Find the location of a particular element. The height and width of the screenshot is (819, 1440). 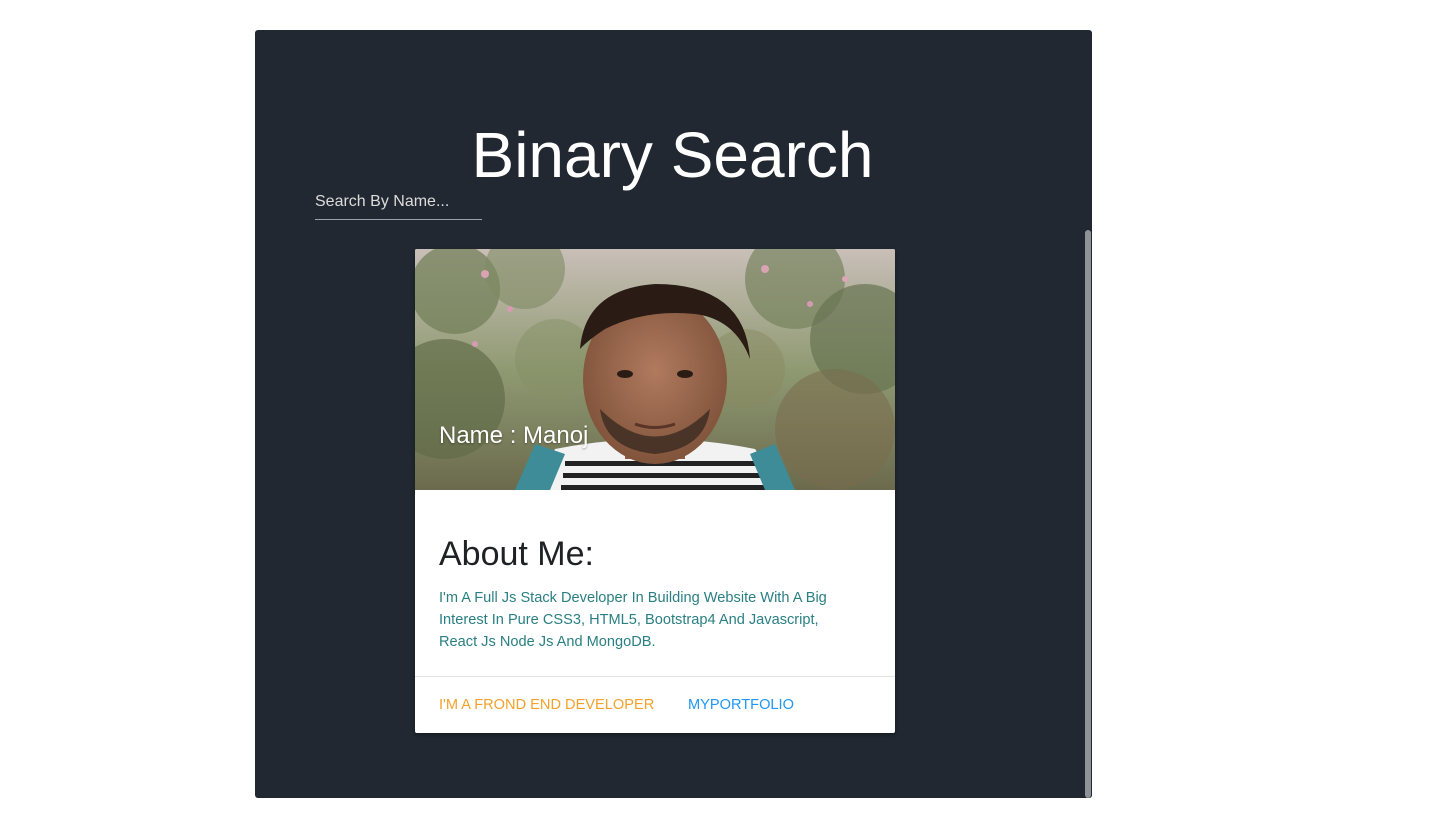

scrollbar-thumb is located at coordinates (1088, 514).